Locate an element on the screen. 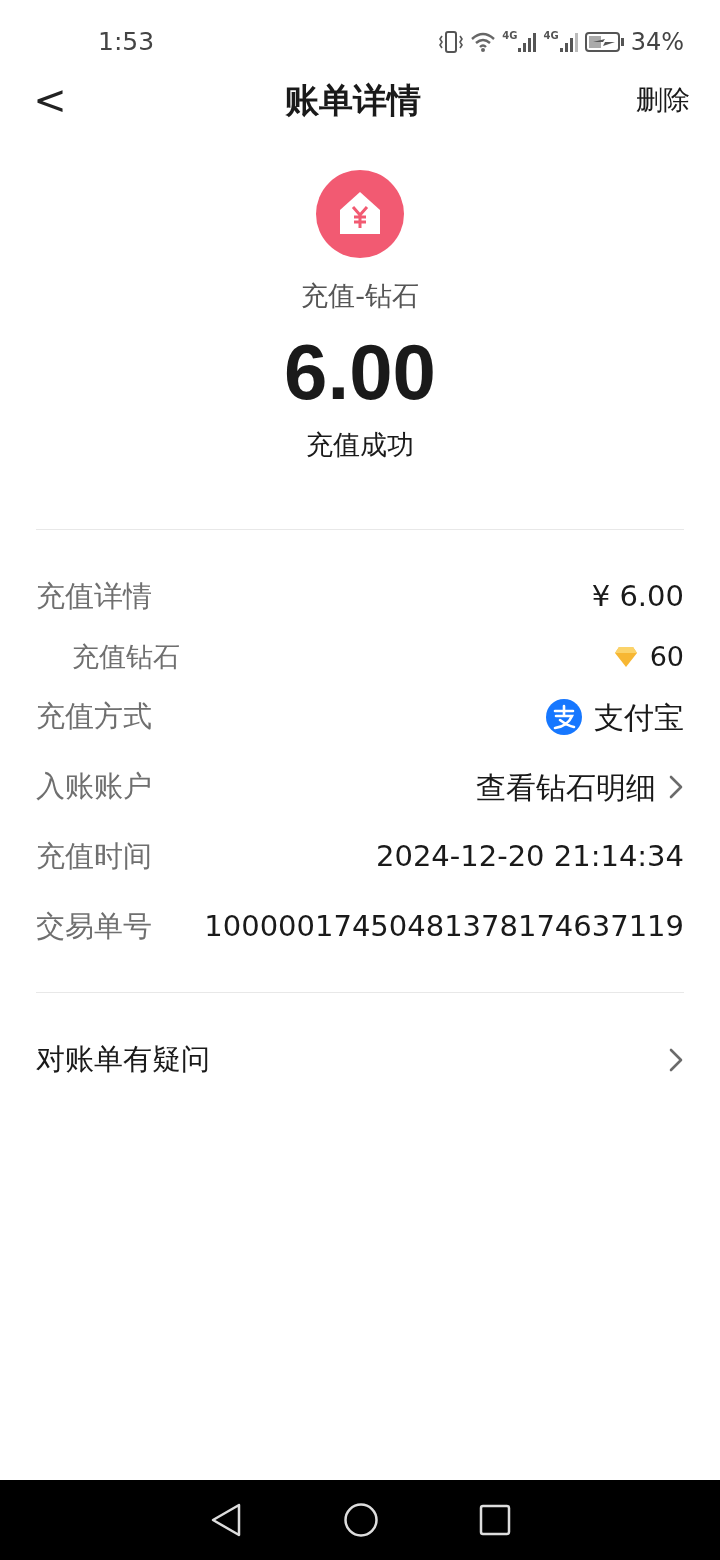 This screenshot has height=1560, width=720. transaction-status: 充值成功 is located at coordinates (360, 444).